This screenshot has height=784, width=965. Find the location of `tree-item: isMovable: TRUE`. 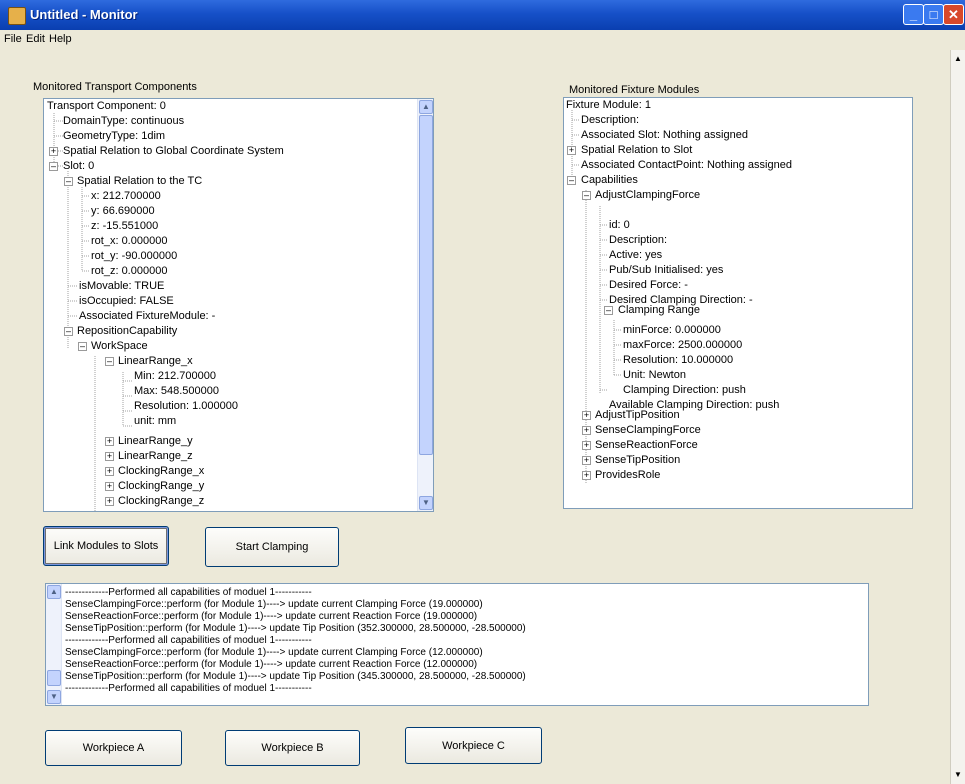

tree-item: isMovable: TRUE is located at coordinates (121, 286).